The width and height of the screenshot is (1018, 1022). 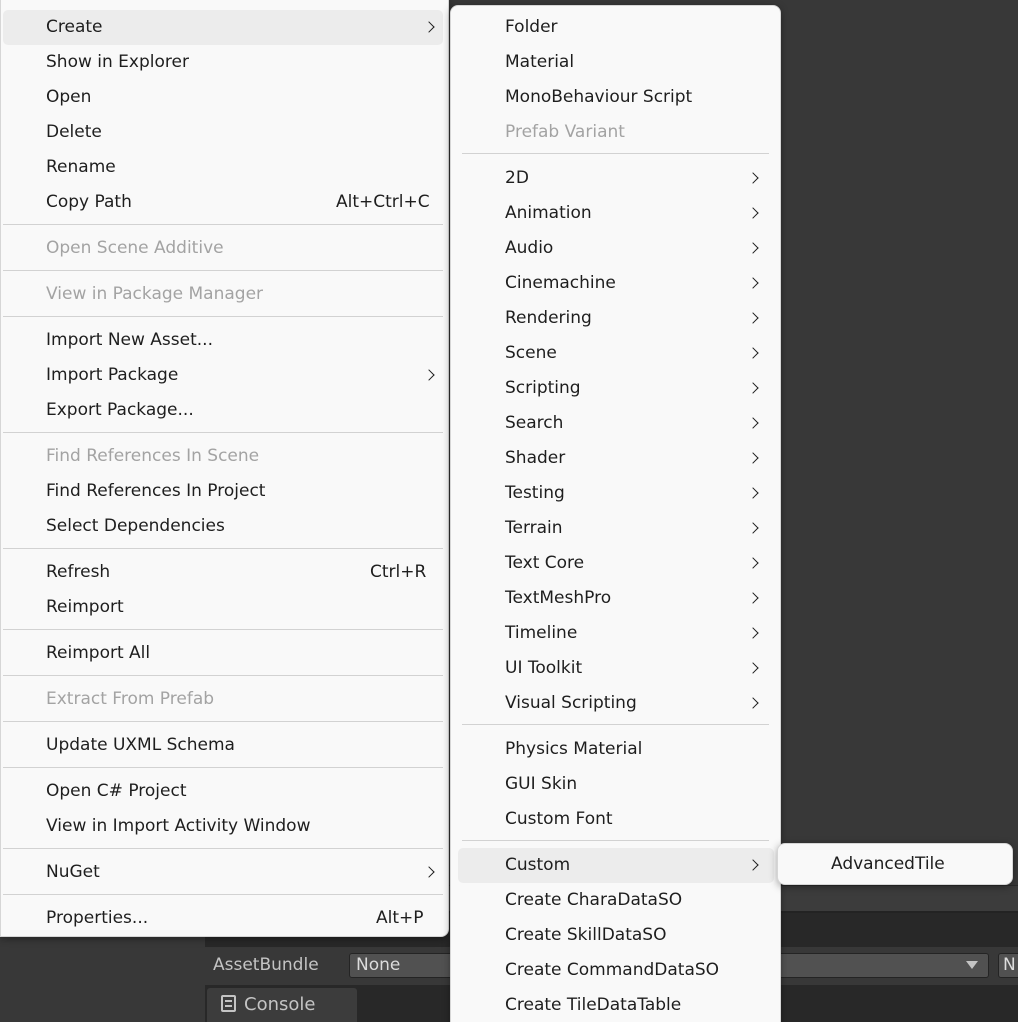 What do you see at coordinates (223, 27) in the screenshot?
I see `menu-item-create: Create` at bounding box center [223, 27].